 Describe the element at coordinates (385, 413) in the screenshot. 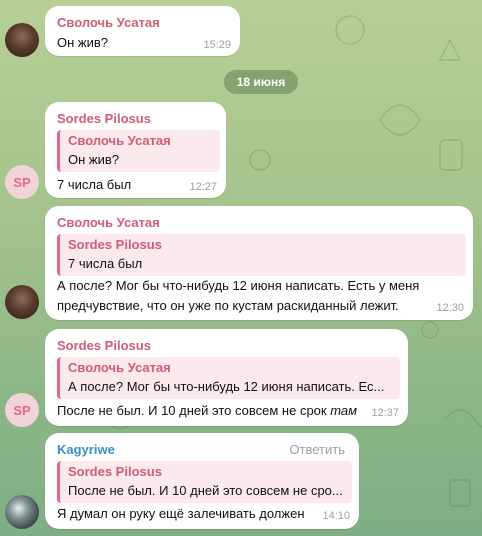

I see `message-time: 12:37` at that location.